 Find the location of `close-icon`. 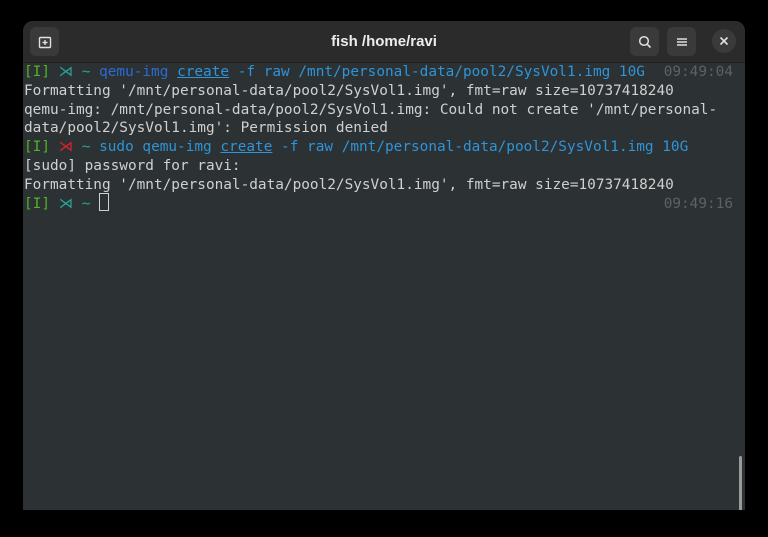

close-icon is located at coordinates (724, 41).